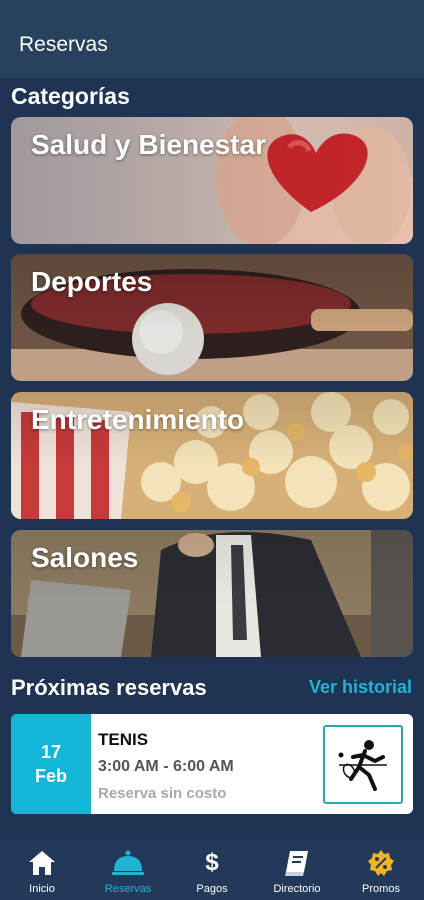  What do you see at coordinates (212, 862) in the screenshot?
I see `dollar-icon: $` at bounding box center [212, 862].